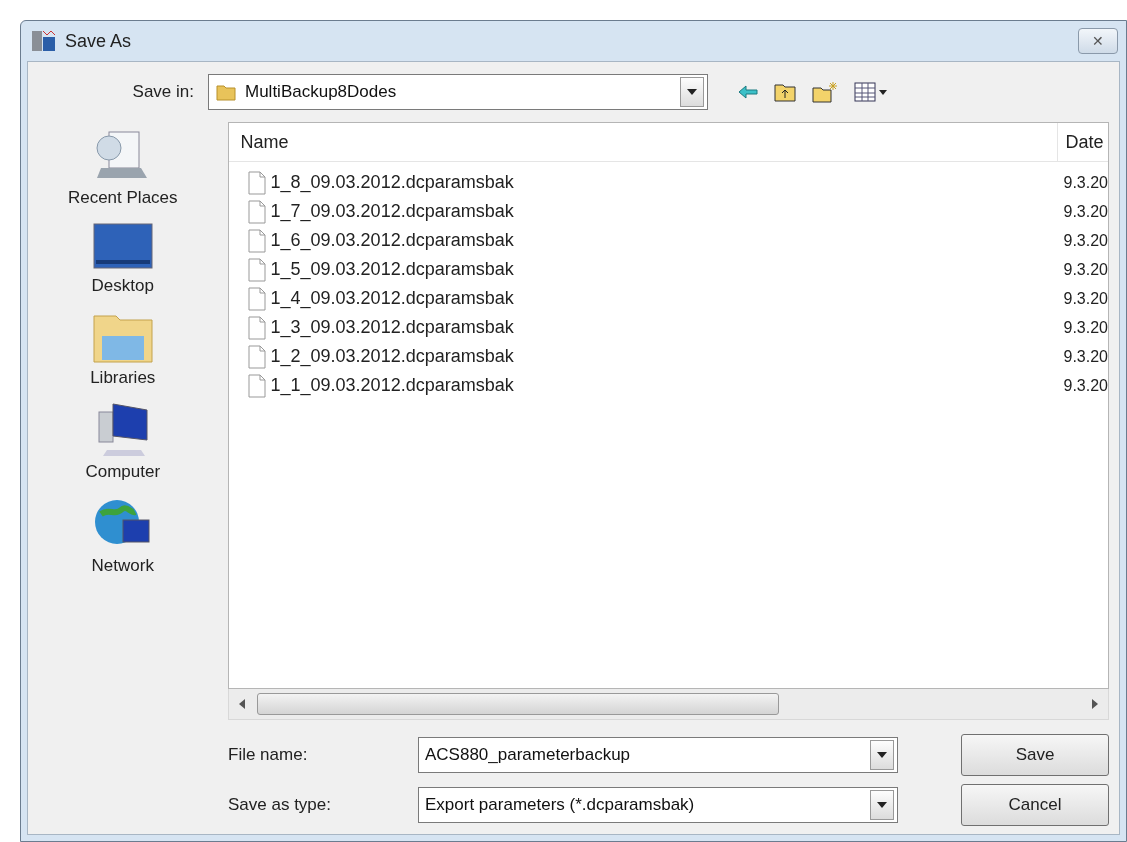 This screenshot has width=1127, height=842. I want to click on file-name-label: File name:, so click(268, 755).